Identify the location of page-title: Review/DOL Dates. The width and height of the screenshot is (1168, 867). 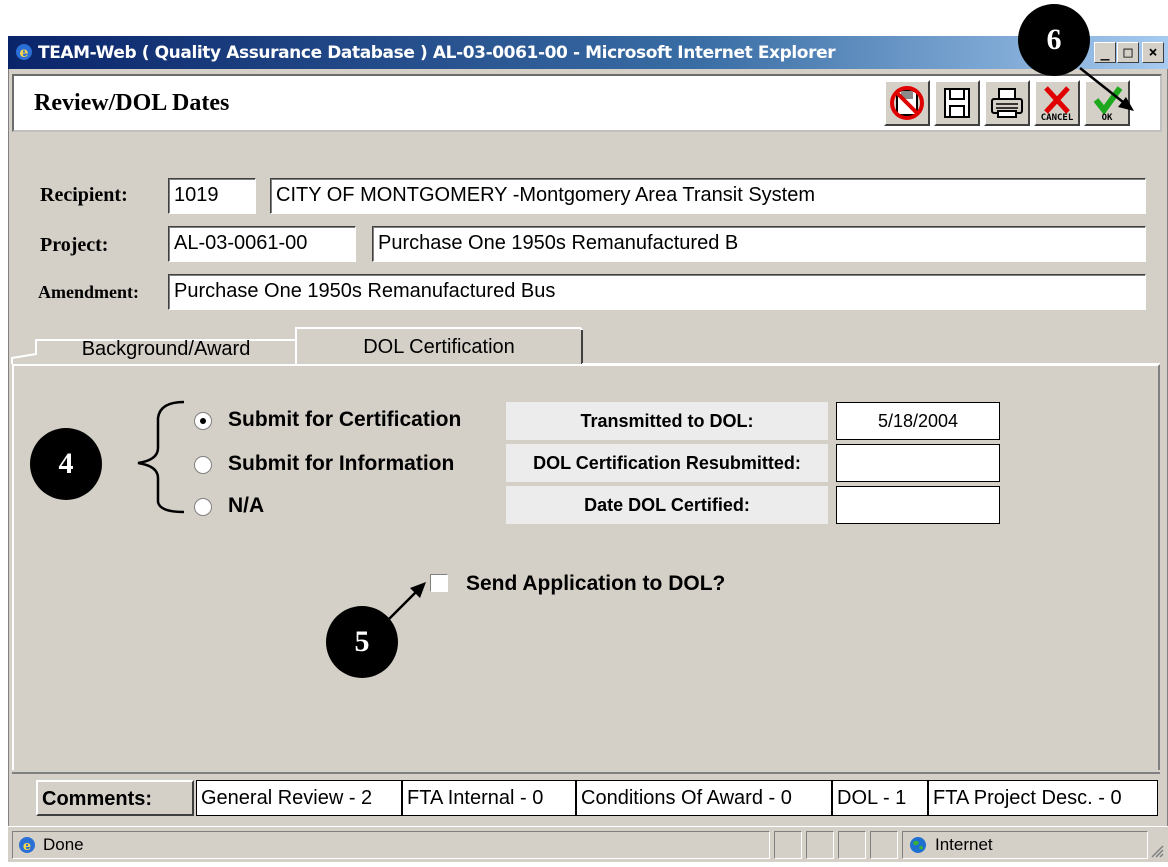
(132, 103).